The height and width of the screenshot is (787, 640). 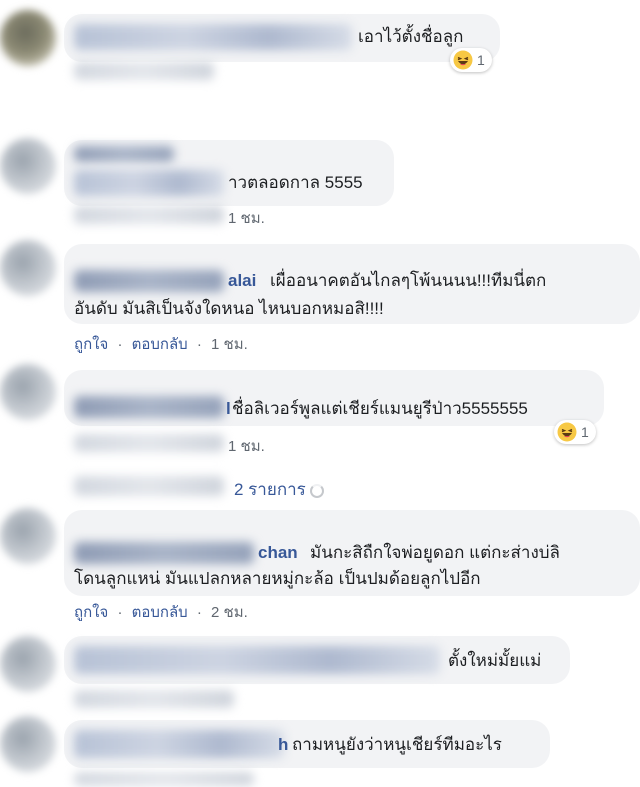 I want to click on comment-author: l, so click(x=228, y=409).